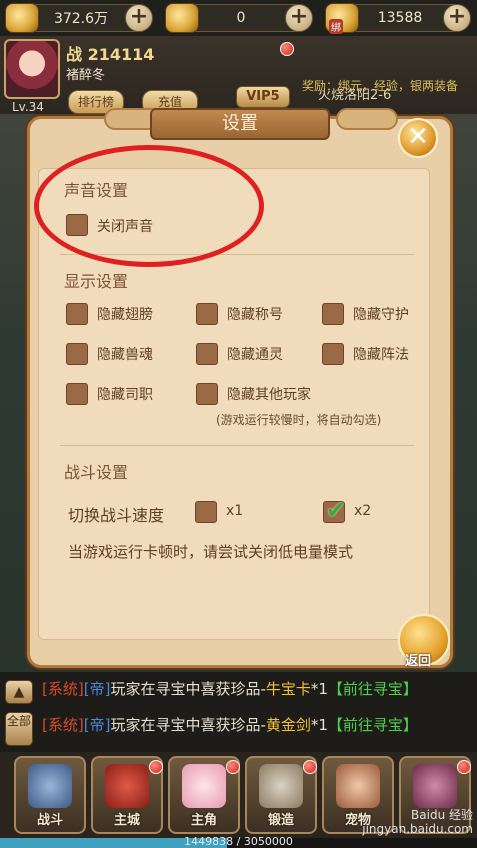 The height and width of the screenshot is (848, 477). Describe the element at coordinates (77, 394) in the screenshot. I see `hide-duty-checkbox` at that location.